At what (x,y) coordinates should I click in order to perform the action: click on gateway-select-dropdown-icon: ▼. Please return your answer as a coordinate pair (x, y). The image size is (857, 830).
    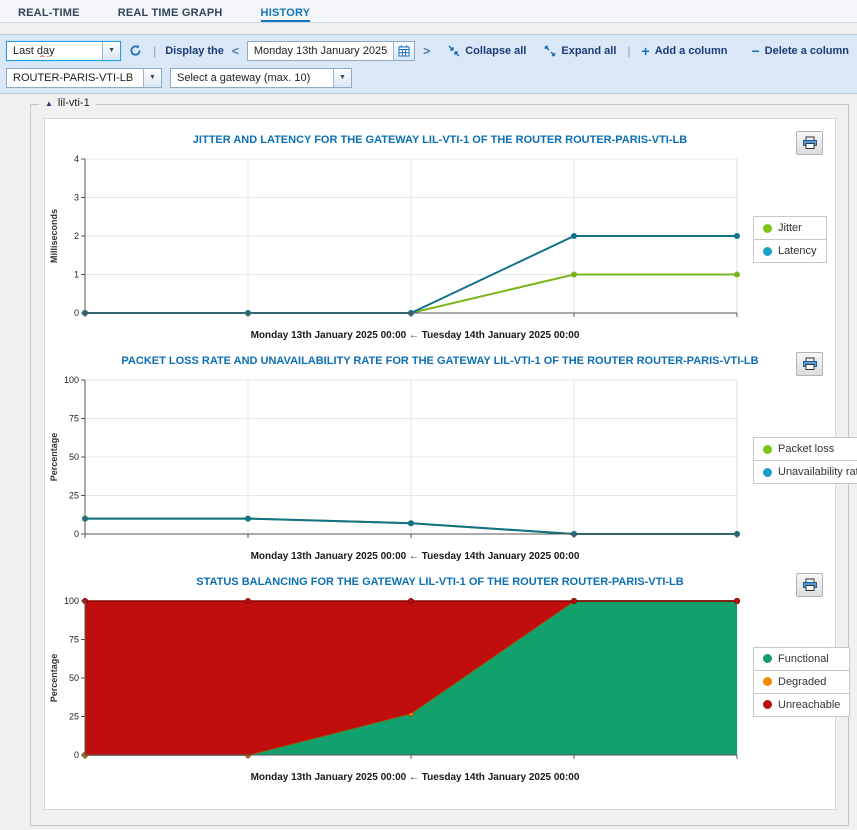
    Looking at the image, I should click on (342, 77).